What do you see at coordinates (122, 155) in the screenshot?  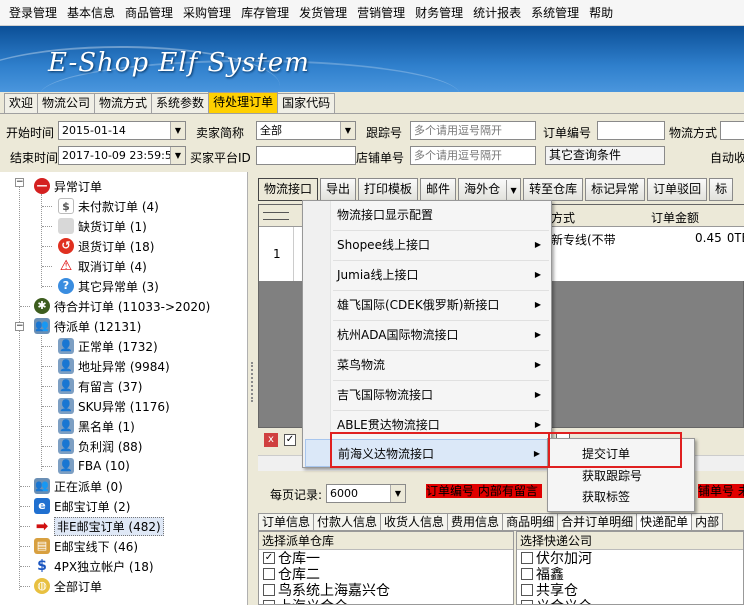 I see `end-time-field: 2017-10-09 23:59:5 ▼` at bounding box center [122, 155].